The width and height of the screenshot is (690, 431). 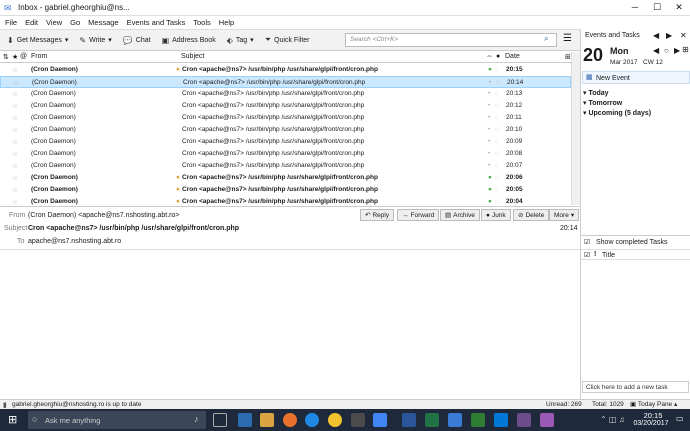 I want to click on close-icon: ✕, so click(x=683, y=35).